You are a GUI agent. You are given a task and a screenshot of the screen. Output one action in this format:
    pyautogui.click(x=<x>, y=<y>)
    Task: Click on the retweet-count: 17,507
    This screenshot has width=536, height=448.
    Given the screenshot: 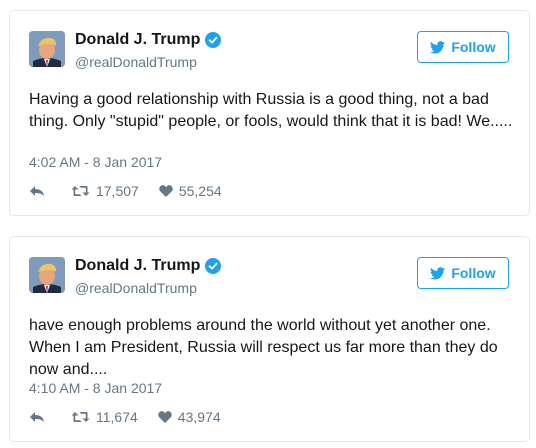 What is the action you would take?
    pyautogui.click(x=117, y=191)
    